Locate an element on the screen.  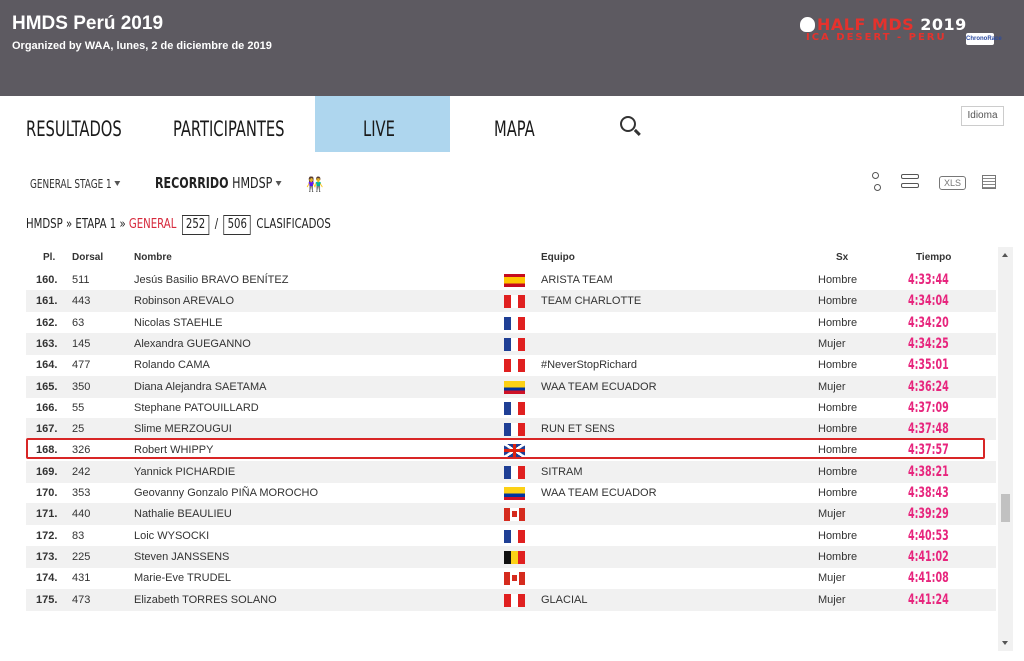
cell-dorsal: 326 is located at coordinates (81, 450).